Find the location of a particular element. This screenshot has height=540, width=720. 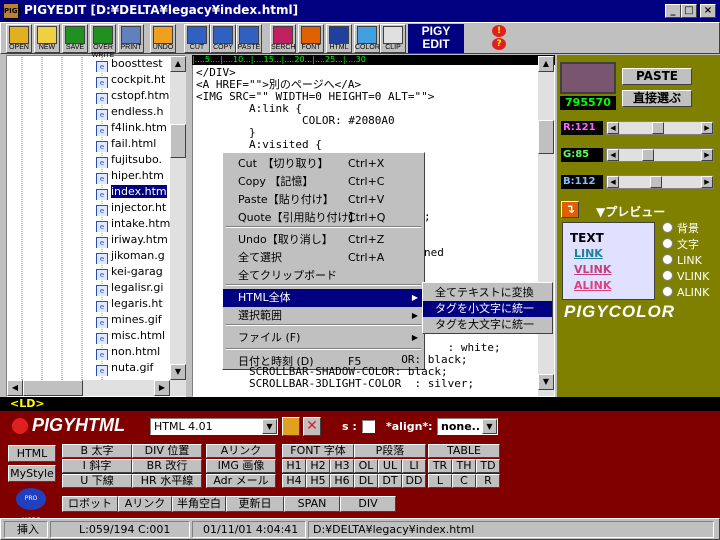

context-menu-item: Quote【引用貼り付け】 Ctrl+Q is located at coordinates (323, 218).